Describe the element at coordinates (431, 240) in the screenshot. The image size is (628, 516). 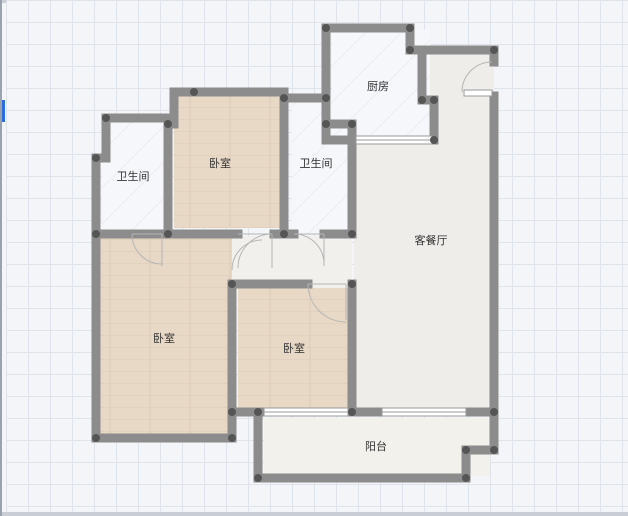
I see `label-living-dining: 客餐厅` at that location.